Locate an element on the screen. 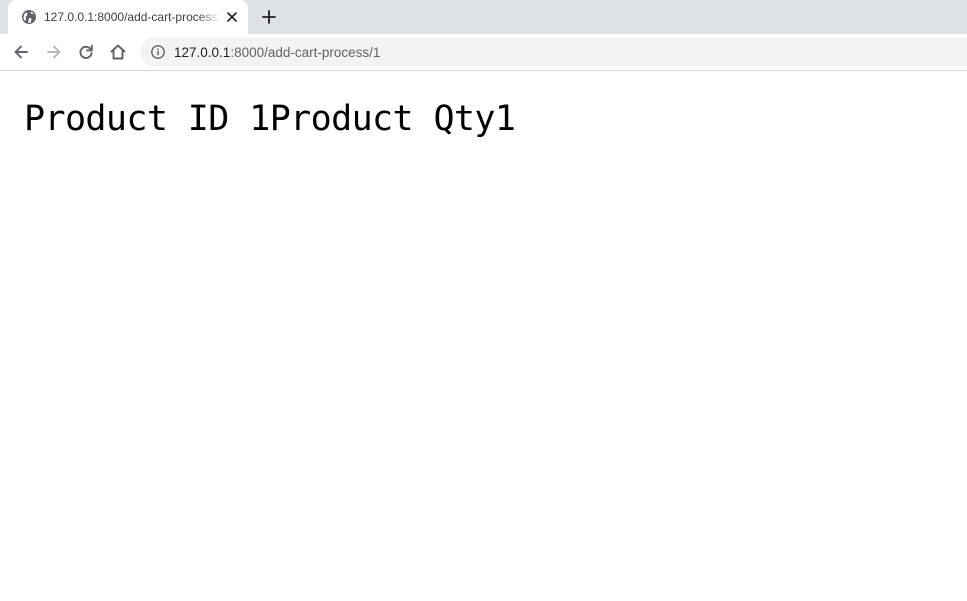 The image size is (967, 601). globe-icon is located at coordinates (29, 17).